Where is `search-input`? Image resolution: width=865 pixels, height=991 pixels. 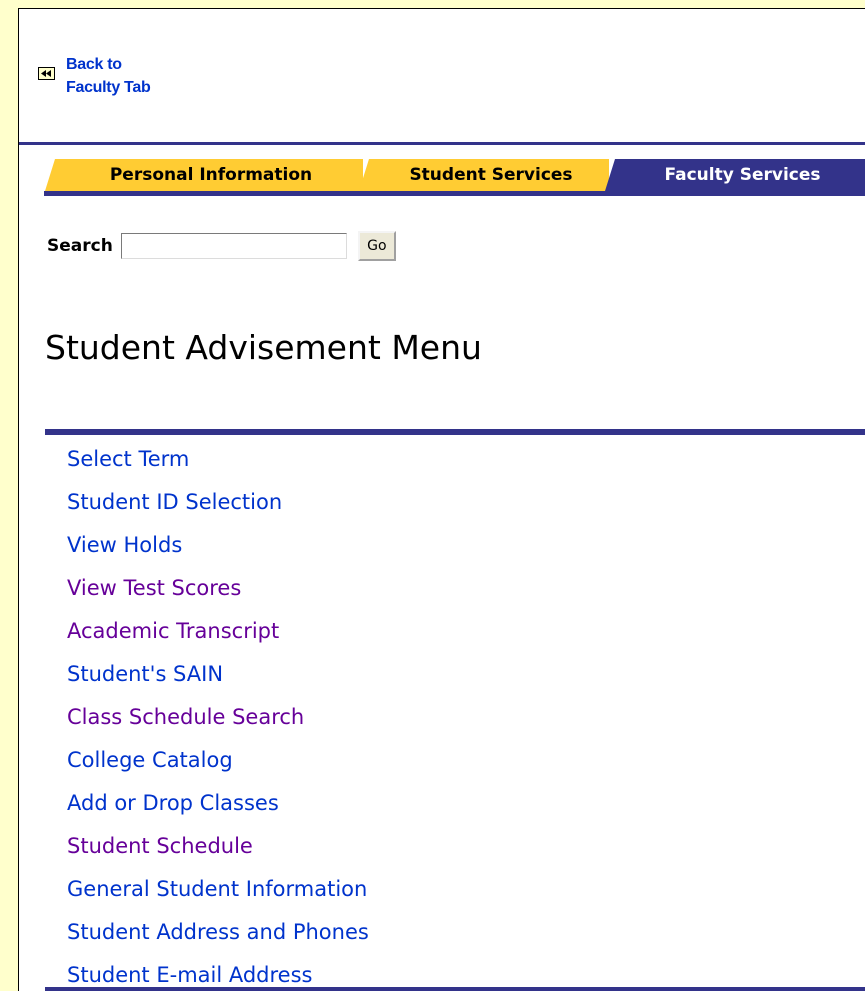 search-input is located at coordinates (233, 246).